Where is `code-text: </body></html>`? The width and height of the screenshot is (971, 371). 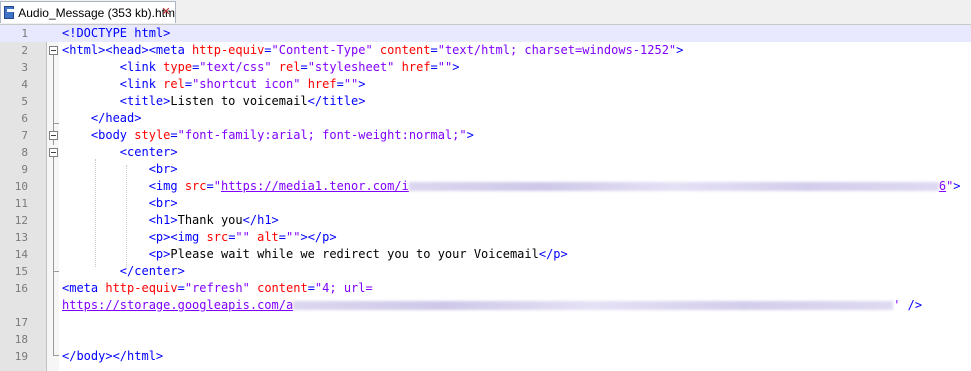
code-text: </body></html> is located at coordinates (112, 356).